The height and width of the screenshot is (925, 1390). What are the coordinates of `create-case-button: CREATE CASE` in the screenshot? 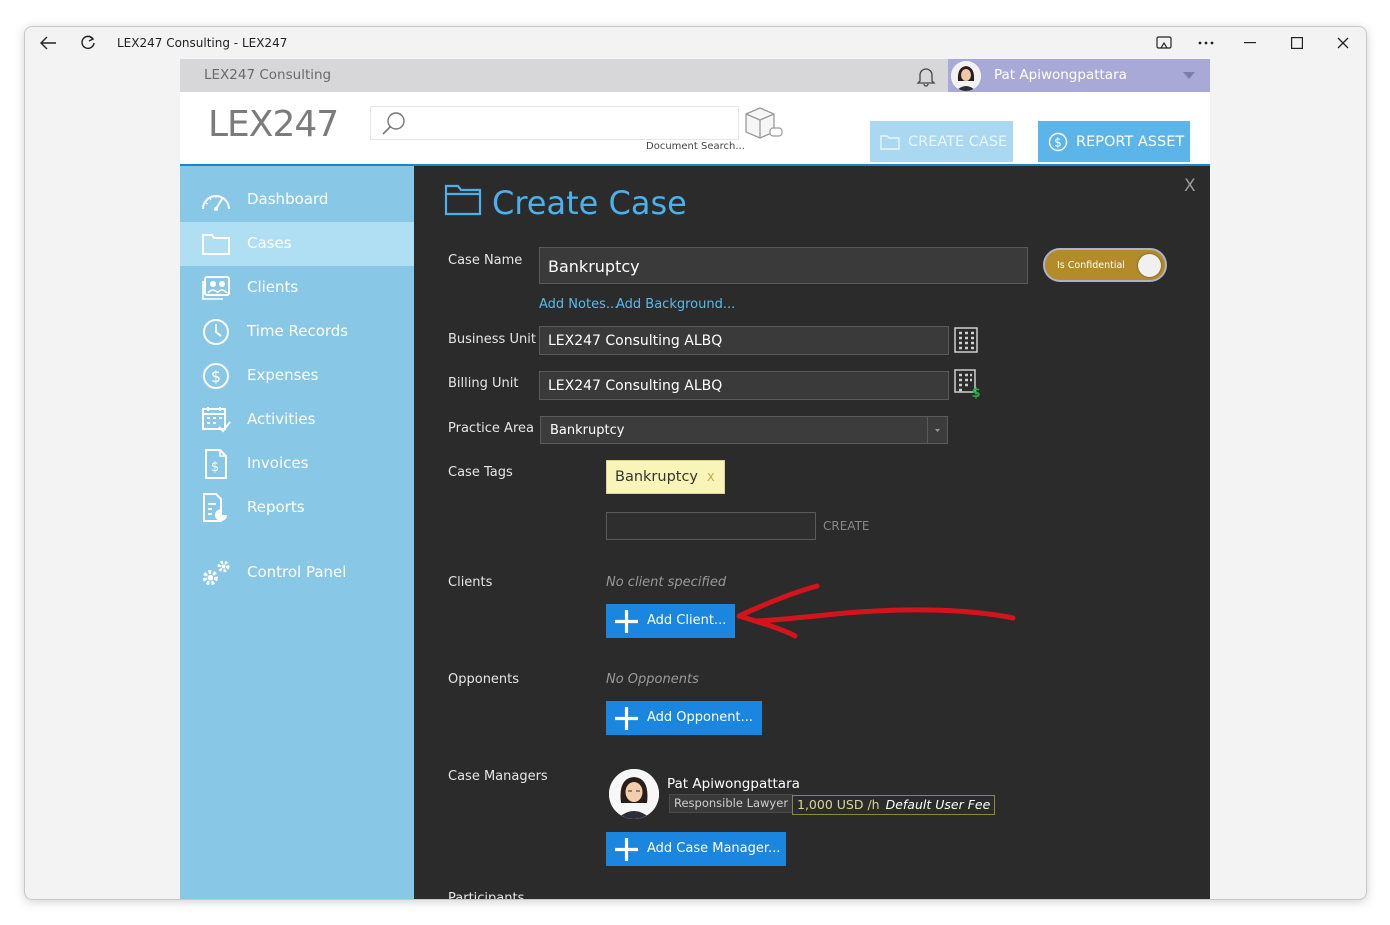 It's located at (941, 141).